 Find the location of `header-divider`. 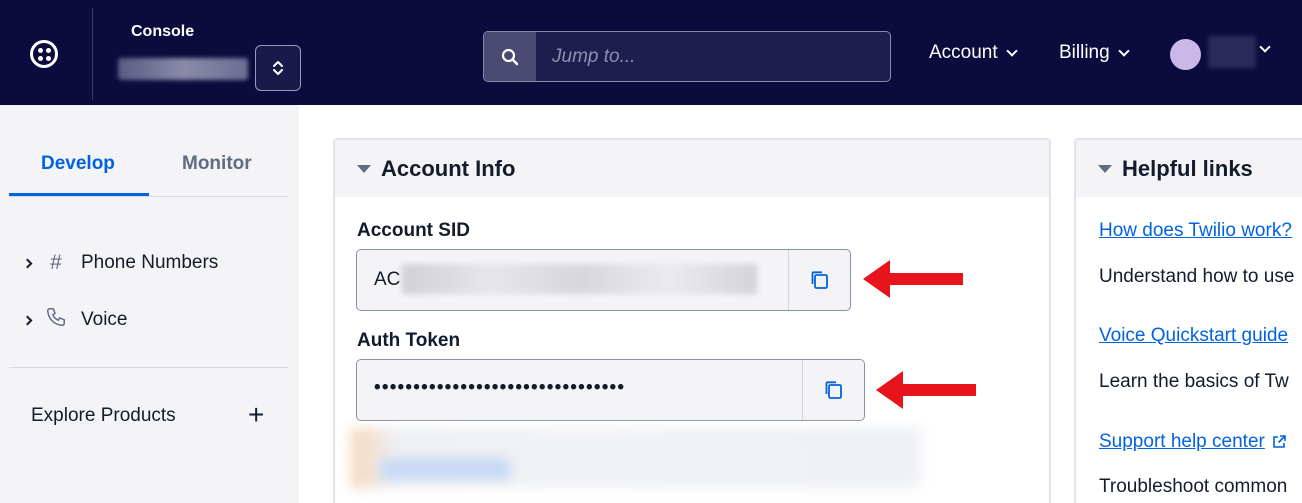

header-divider is located at coordinates (92, 54).